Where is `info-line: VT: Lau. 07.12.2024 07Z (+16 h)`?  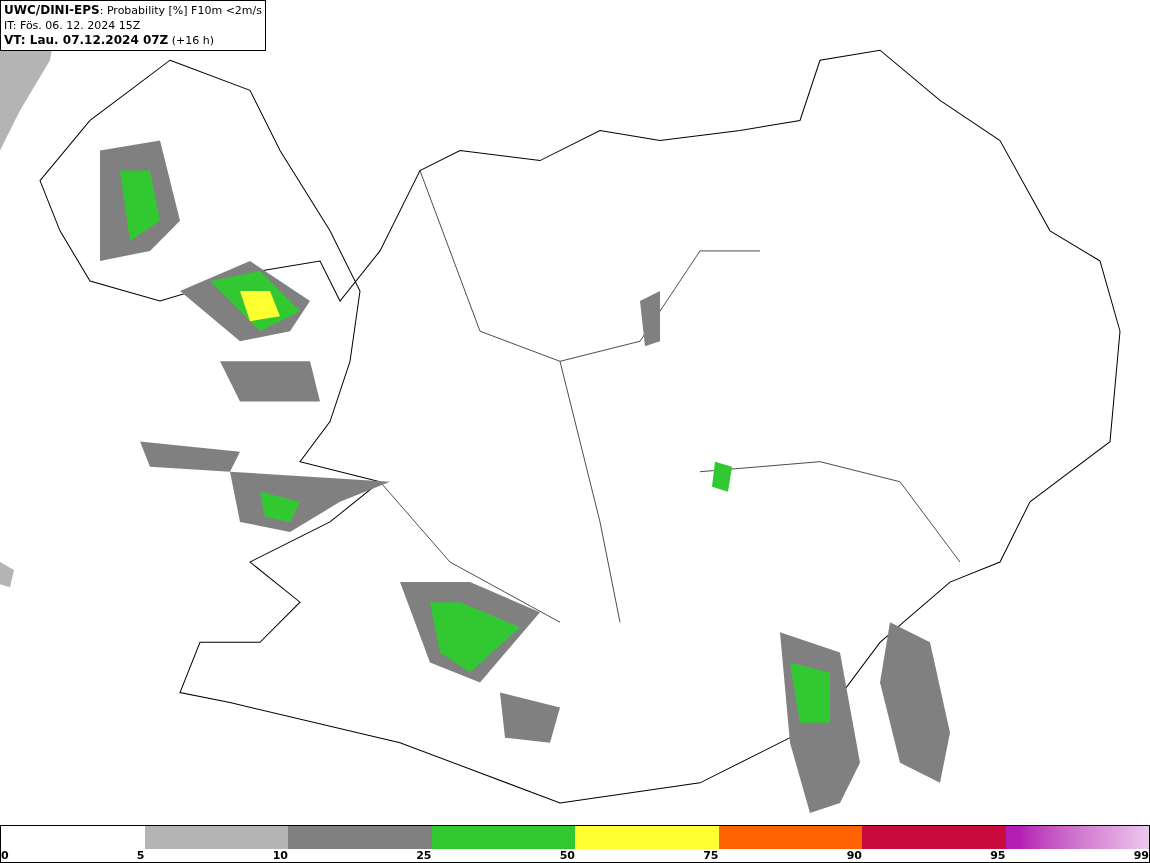
info-line: VT: Lau. 07.12.2024 07Z (+16 h) is located at coordinates (110, 40).